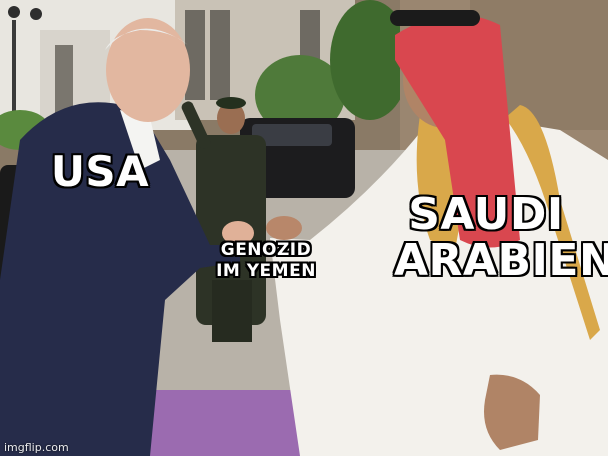 The height and width of the screenshot is (456, 608). I want to click on caption-genocide: GENOZID IM YEMEN, so click(266, 261).